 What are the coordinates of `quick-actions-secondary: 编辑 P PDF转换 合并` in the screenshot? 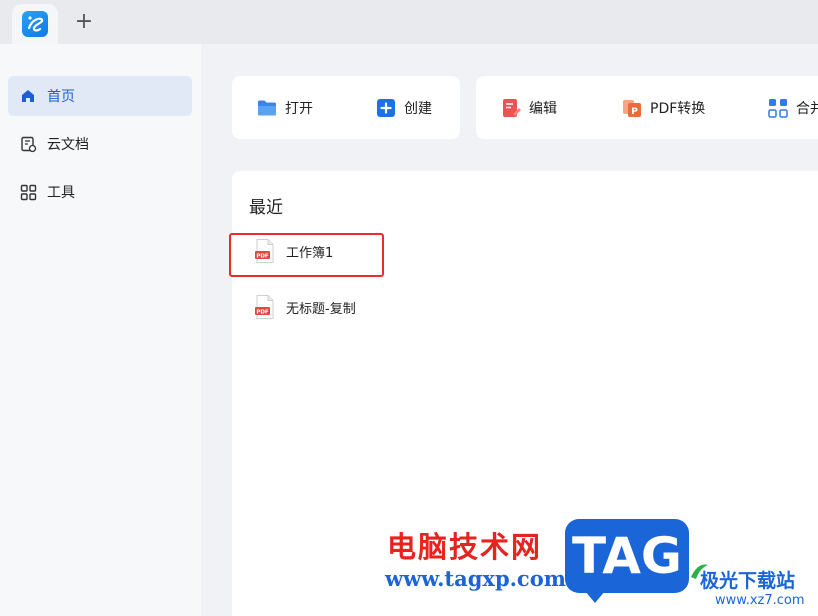 It's located at (647, 107).